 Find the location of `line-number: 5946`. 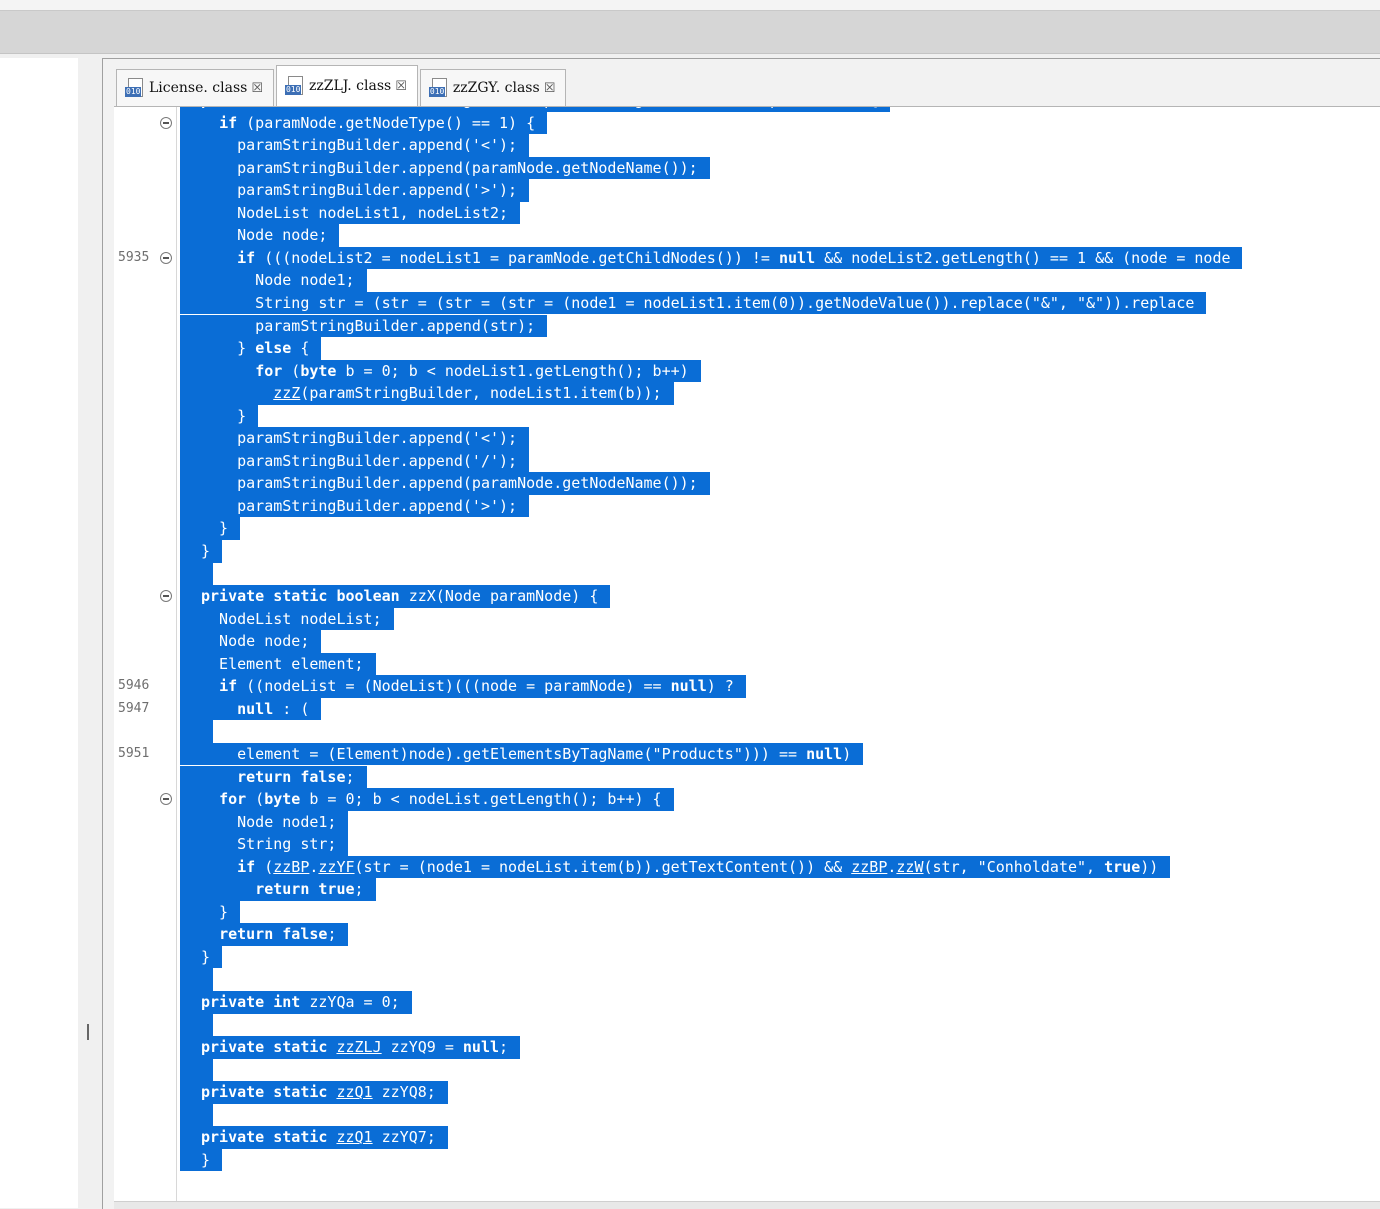

line-number: 5946 is located at coordinates (134, 686).